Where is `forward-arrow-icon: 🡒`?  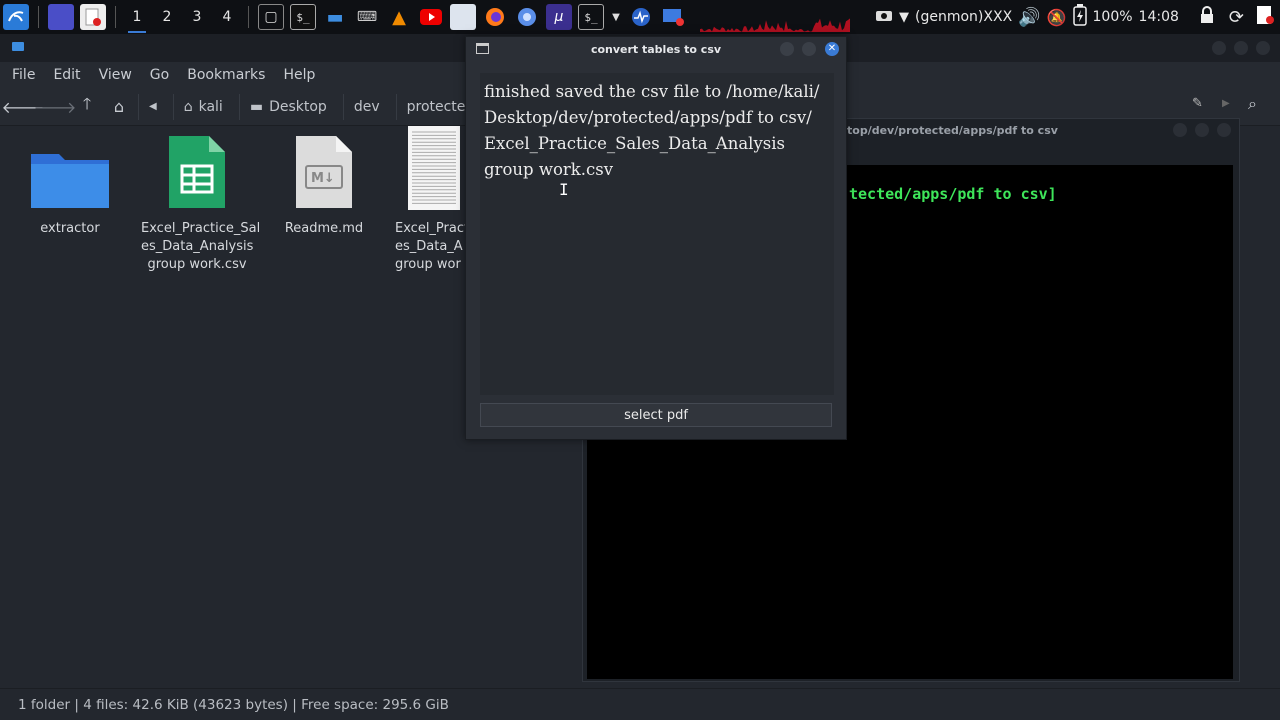 forward-arrow-icon: 🡒 is located at coordinates (55, 107).